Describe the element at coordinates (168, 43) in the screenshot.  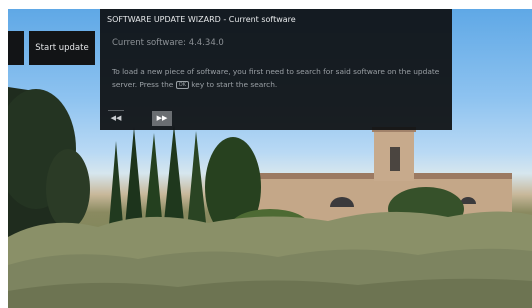
I see `current-software-version: Current software: 4.4.34.0` at that location.